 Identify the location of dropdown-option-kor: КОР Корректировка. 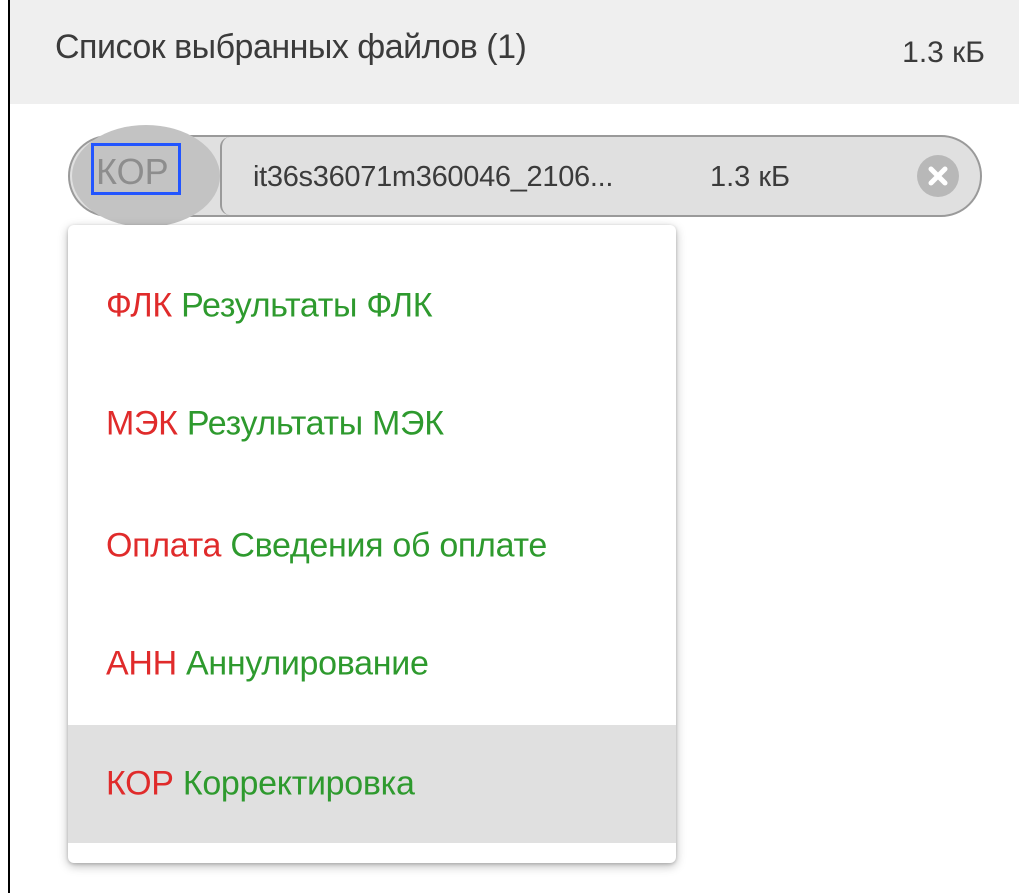
(372, 784).